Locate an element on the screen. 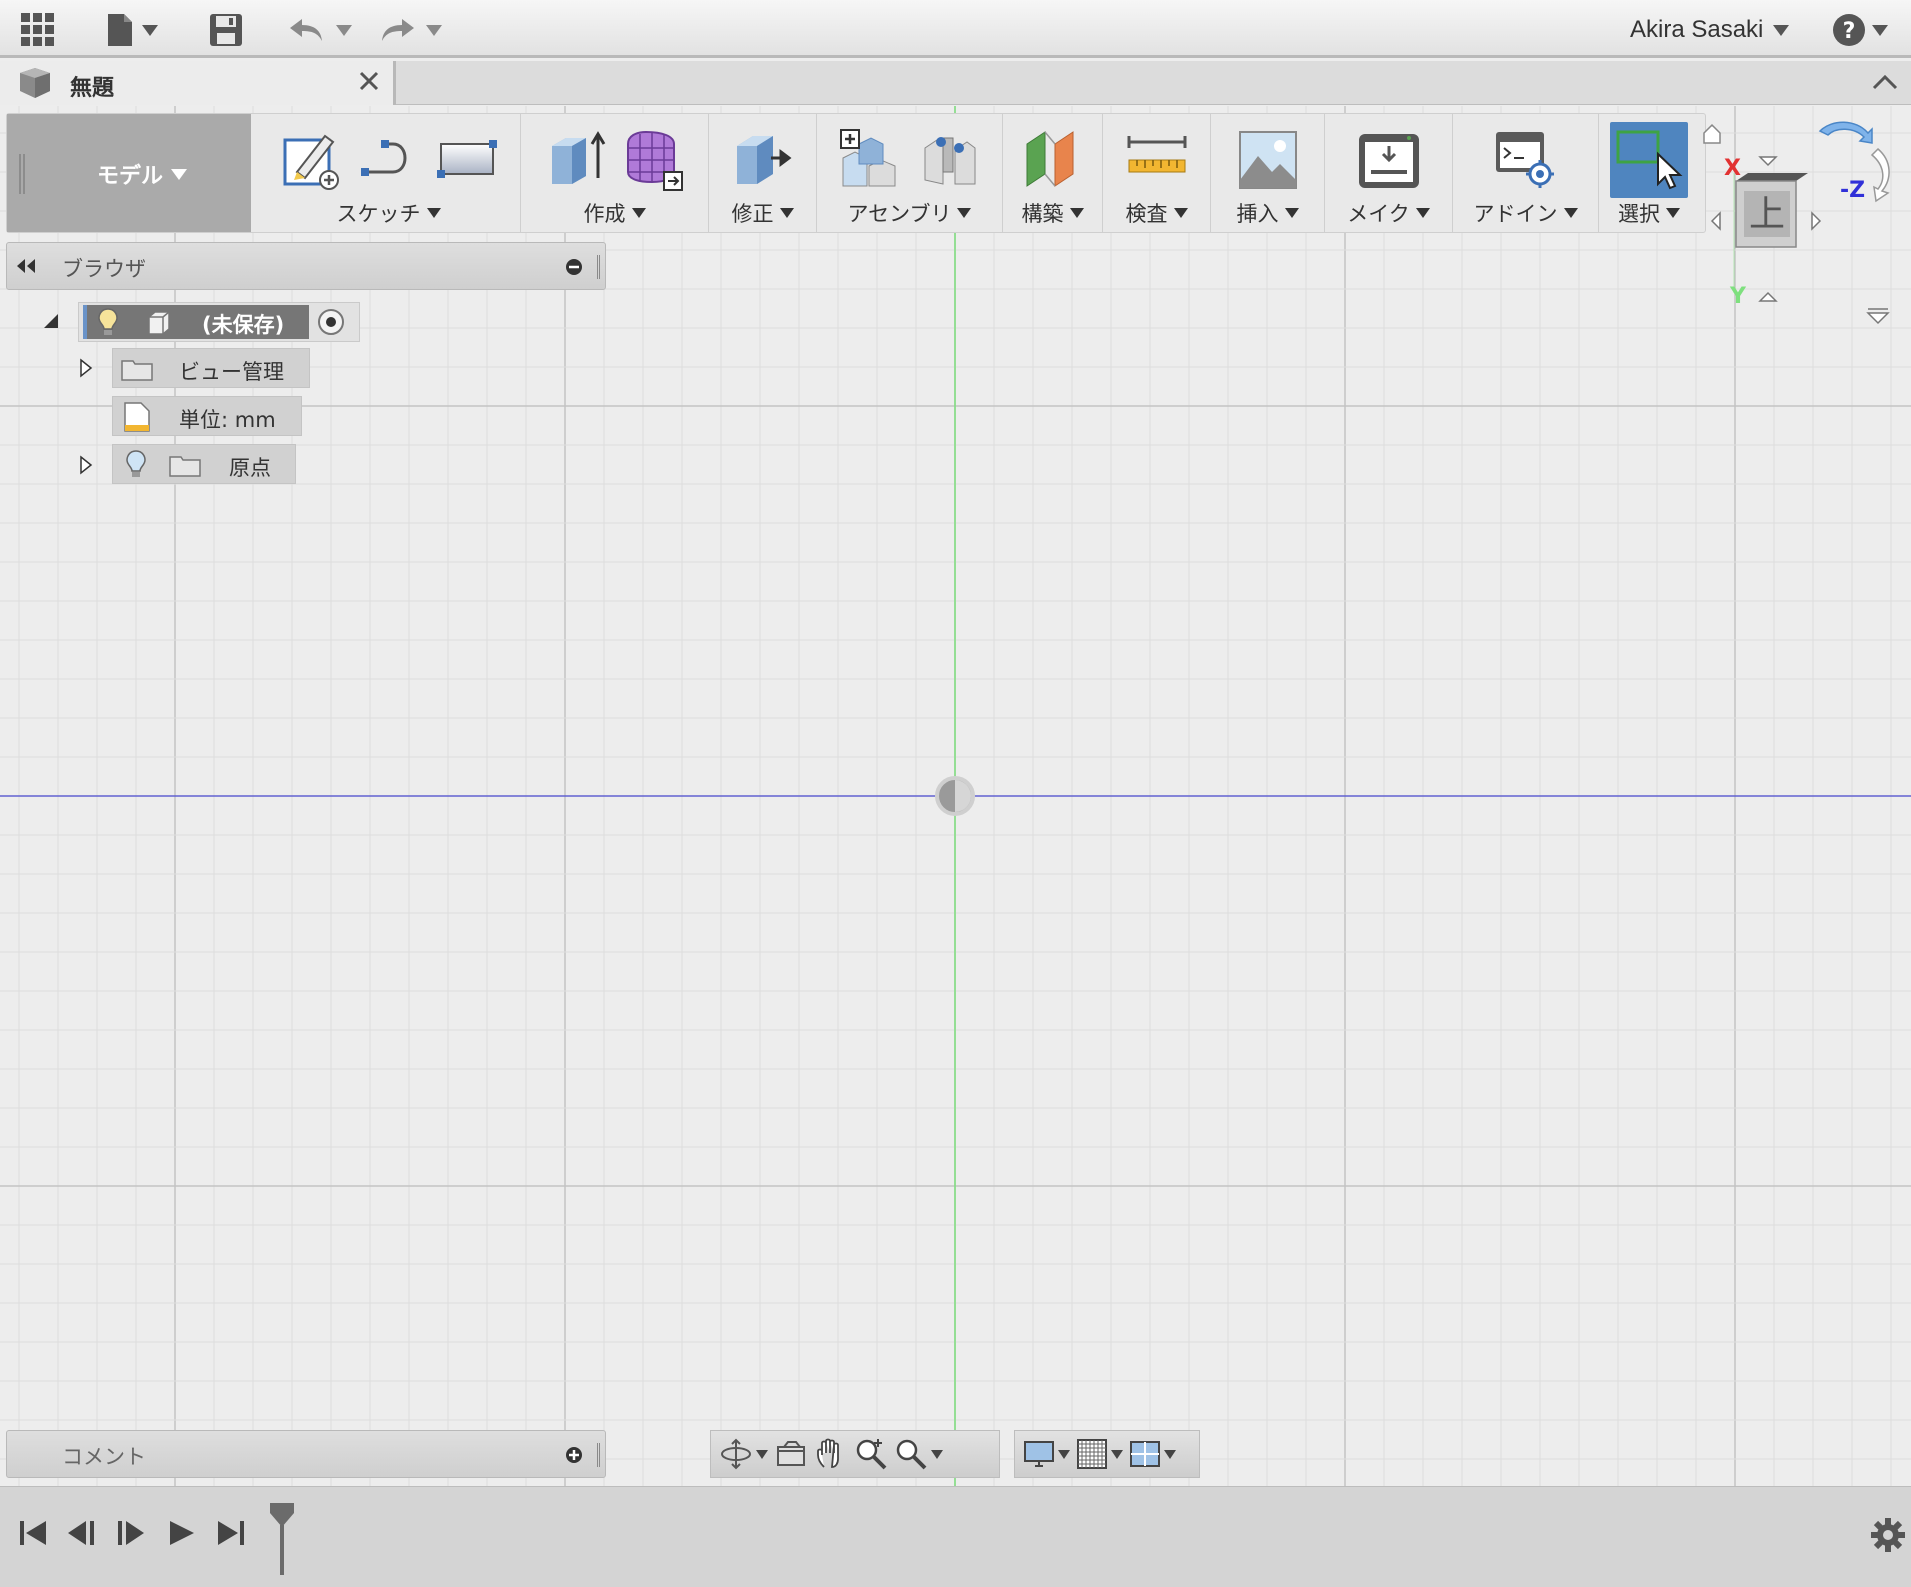  toolbar-group-make: メイク is located at coordinates (1389, 173).